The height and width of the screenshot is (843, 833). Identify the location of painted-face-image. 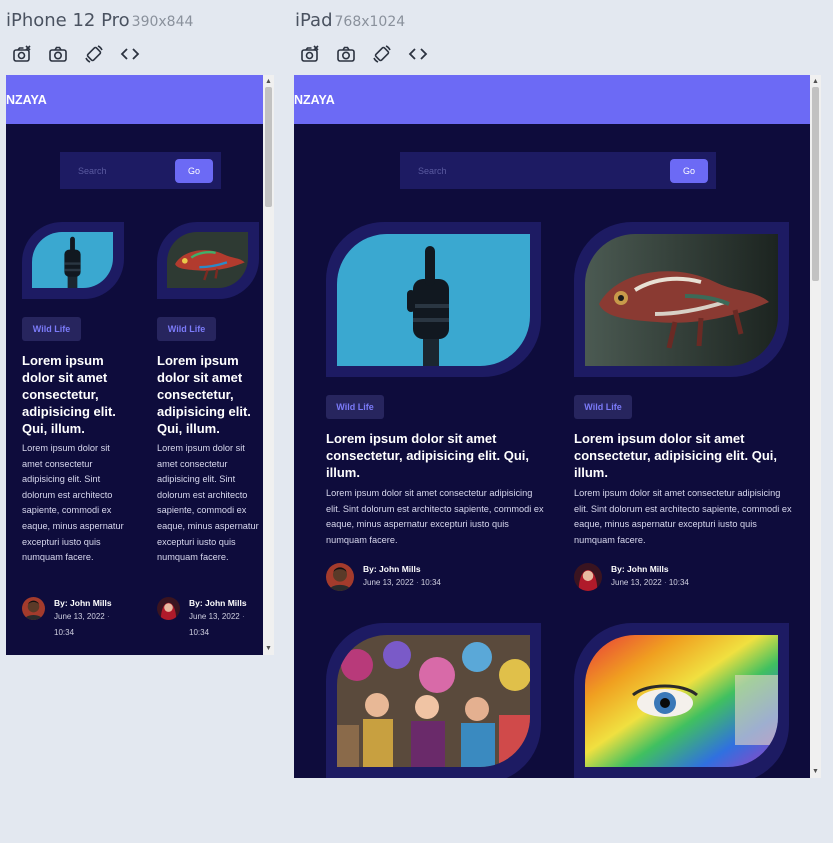
(681, 701).